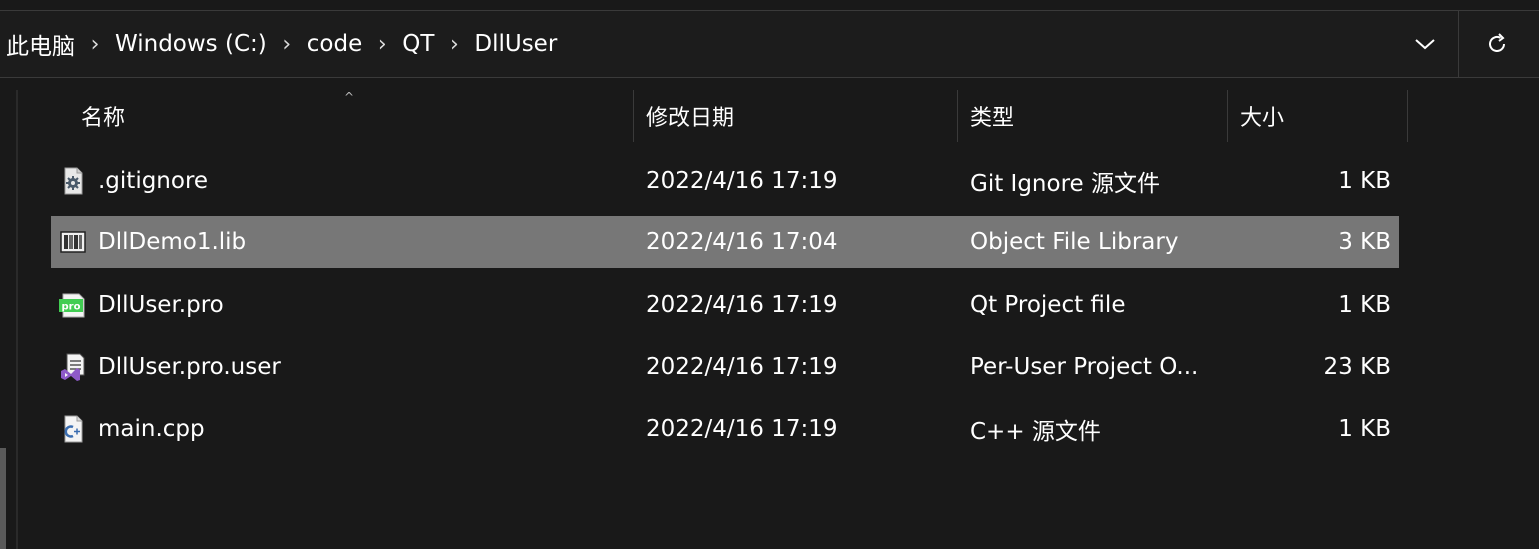 The height and width of the screenshot is (549, 1539). I want to click on sort-up-arrow-icon: ^, so click(349, 97).